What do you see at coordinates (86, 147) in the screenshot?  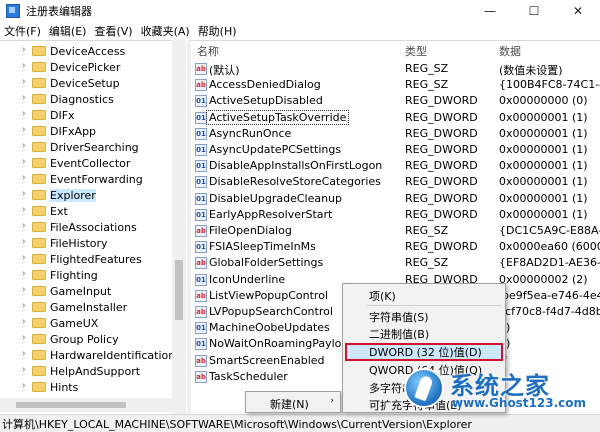 I see `tree-item: › DriverSearching` at bounding box center [86, 147].